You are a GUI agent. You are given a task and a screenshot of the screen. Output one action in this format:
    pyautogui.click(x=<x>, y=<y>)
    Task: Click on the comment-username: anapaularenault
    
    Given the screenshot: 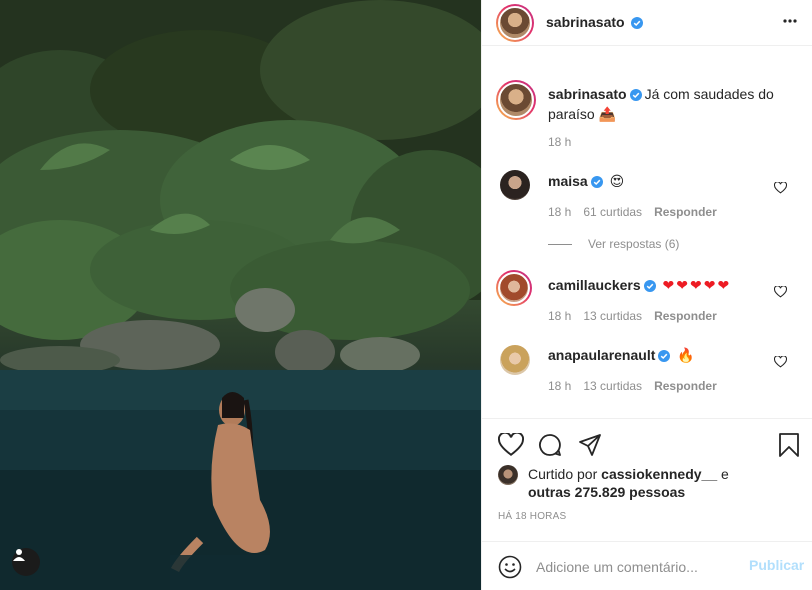 What is the action you would take?
    pyautogui.click(x=601, y=355)
    